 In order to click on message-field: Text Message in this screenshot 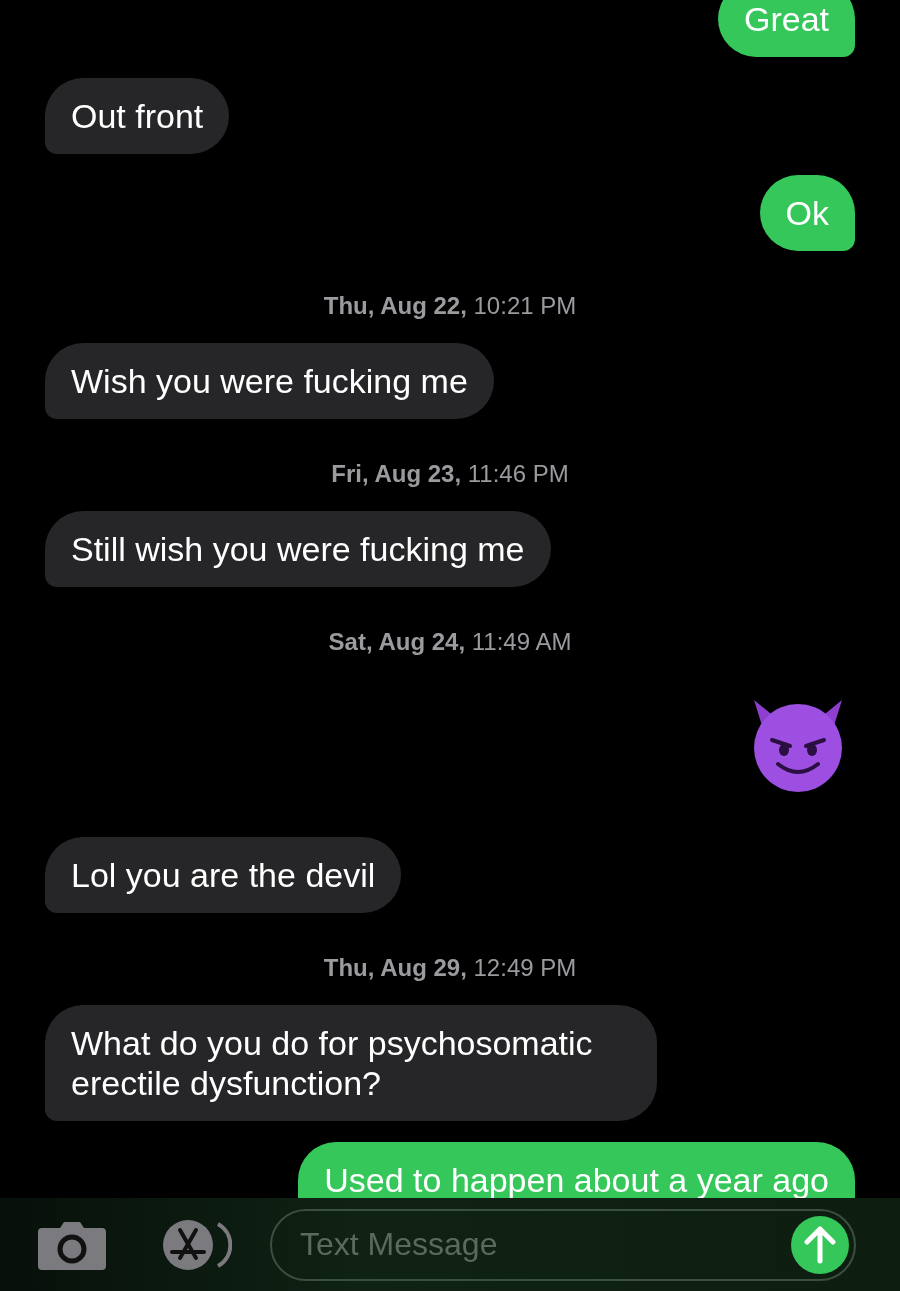, I will do `click(563, 1244)`.